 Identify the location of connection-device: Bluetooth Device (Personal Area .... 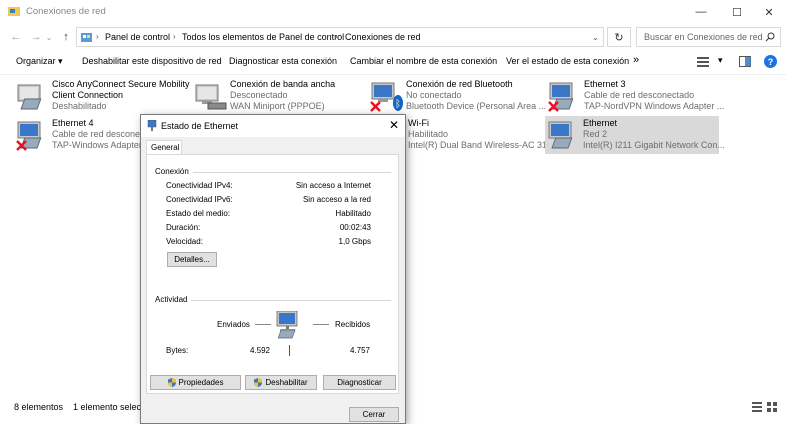
(476, 106).